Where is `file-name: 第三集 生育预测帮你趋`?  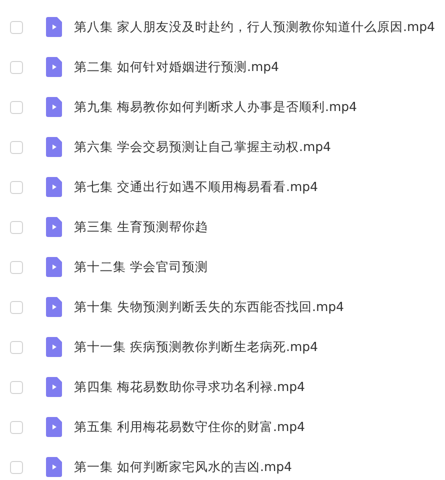 file-name: 第三集 生育预测帮你趋 is located at coordinates (141, 227).